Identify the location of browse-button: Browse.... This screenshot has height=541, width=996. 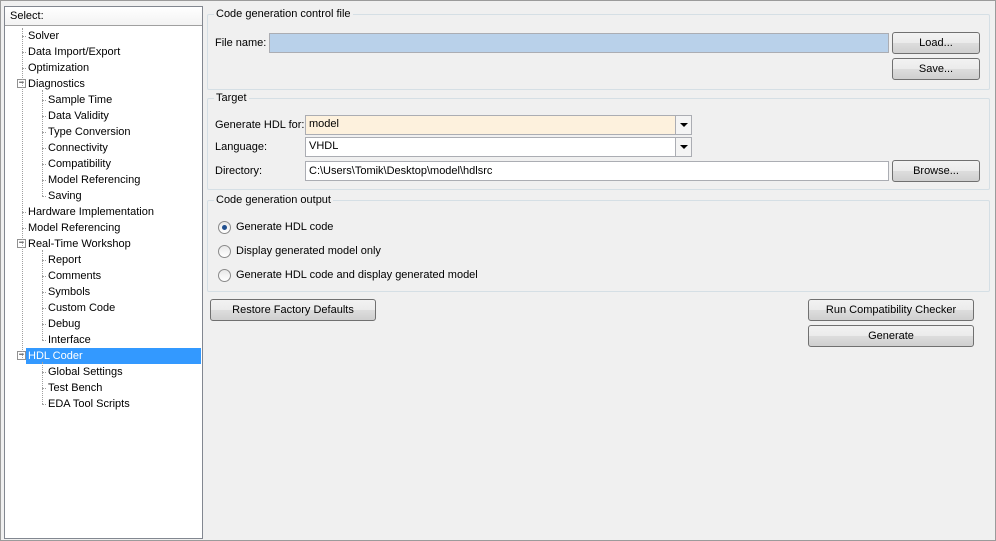
(936, 171).